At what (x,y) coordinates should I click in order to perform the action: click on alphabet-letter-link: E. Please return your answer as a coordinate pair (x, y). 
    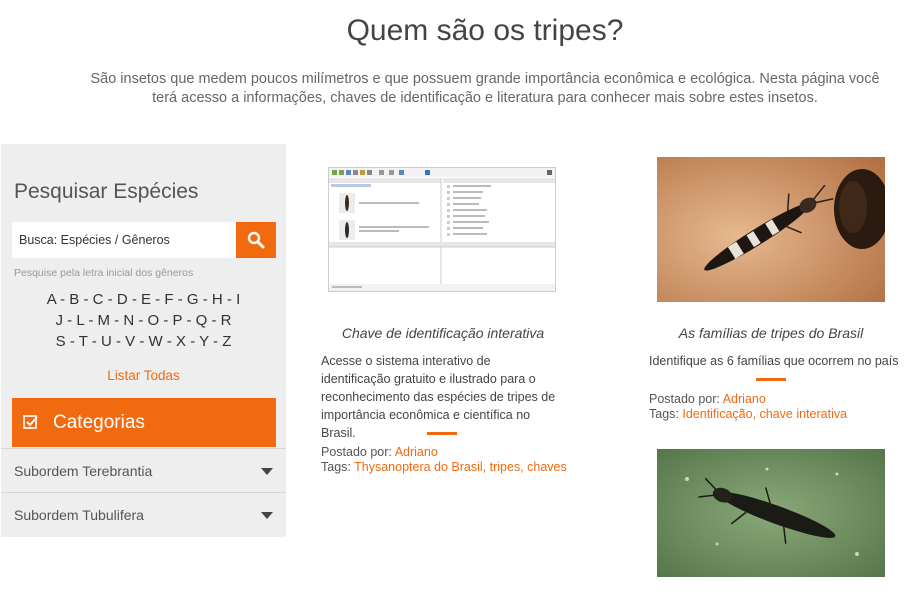
    Looking at the image, I should click on (146, 299).